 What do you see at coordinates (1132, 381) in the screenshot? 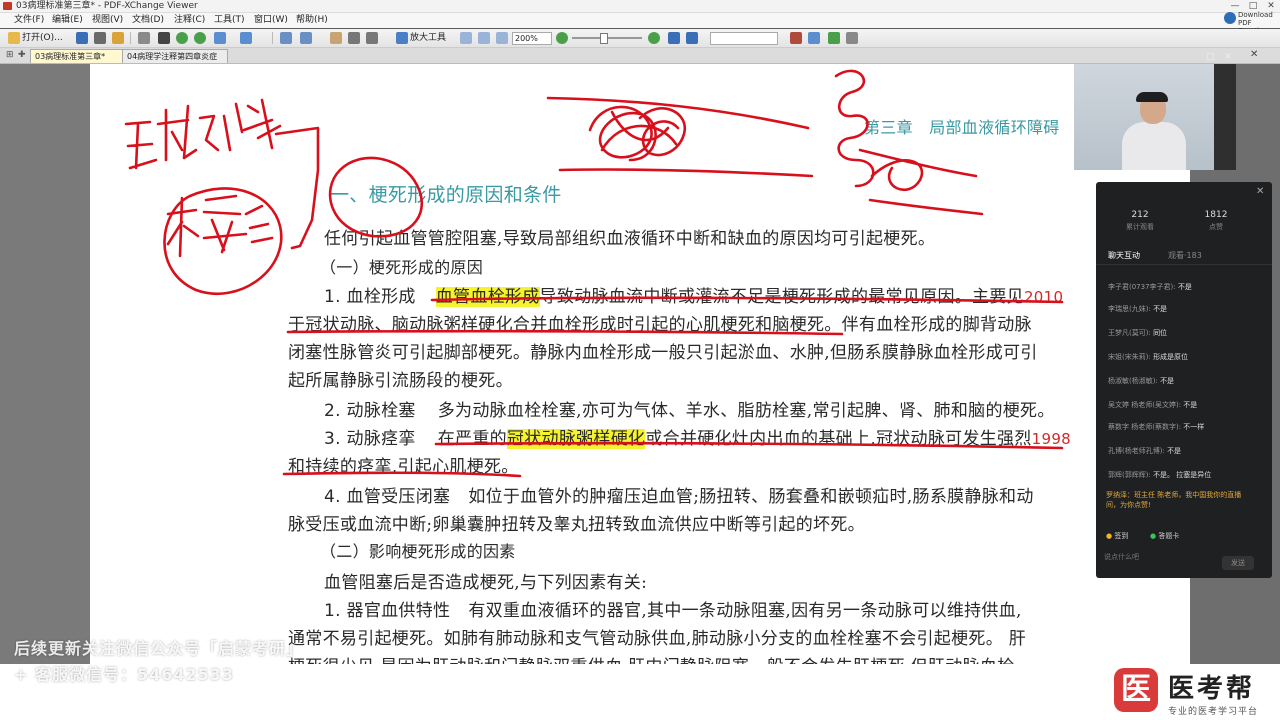
I see `chat-user: 杨淑敏(杨淑敏)` at bounding box center [1132, 381].